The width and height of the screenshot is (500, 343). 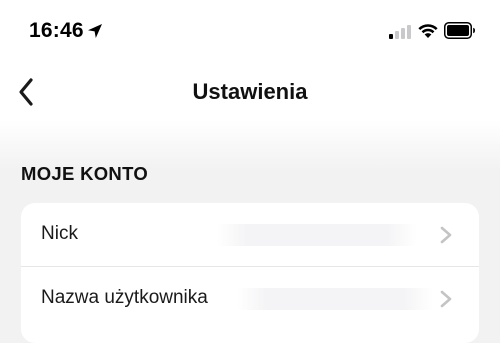 What do you see at coordinates (400, 32) in the screenshot?
I see `cellular-signal-icon` at bounding box center [400, 32].